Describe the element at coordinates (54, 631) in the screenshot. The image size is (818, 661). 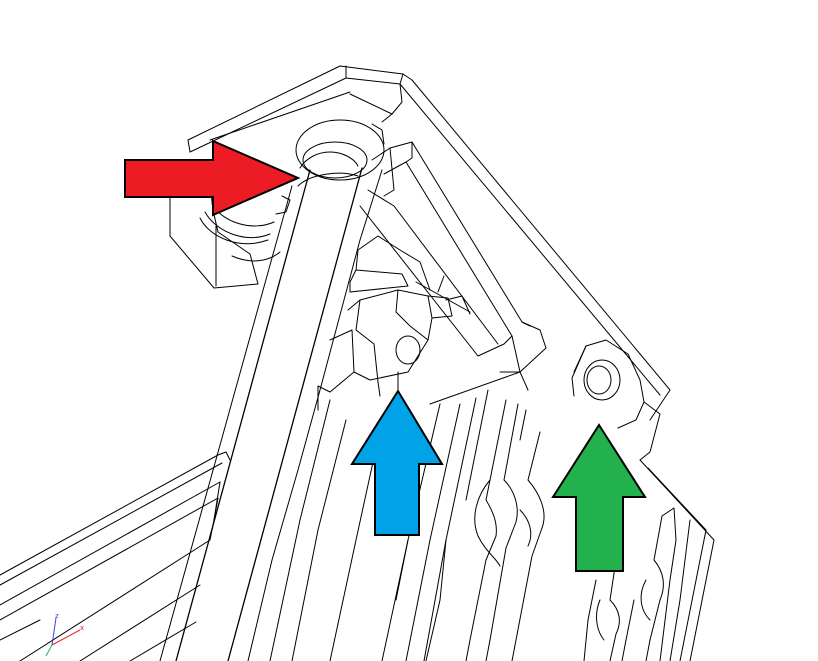
I see `z-axis-line` at that location.